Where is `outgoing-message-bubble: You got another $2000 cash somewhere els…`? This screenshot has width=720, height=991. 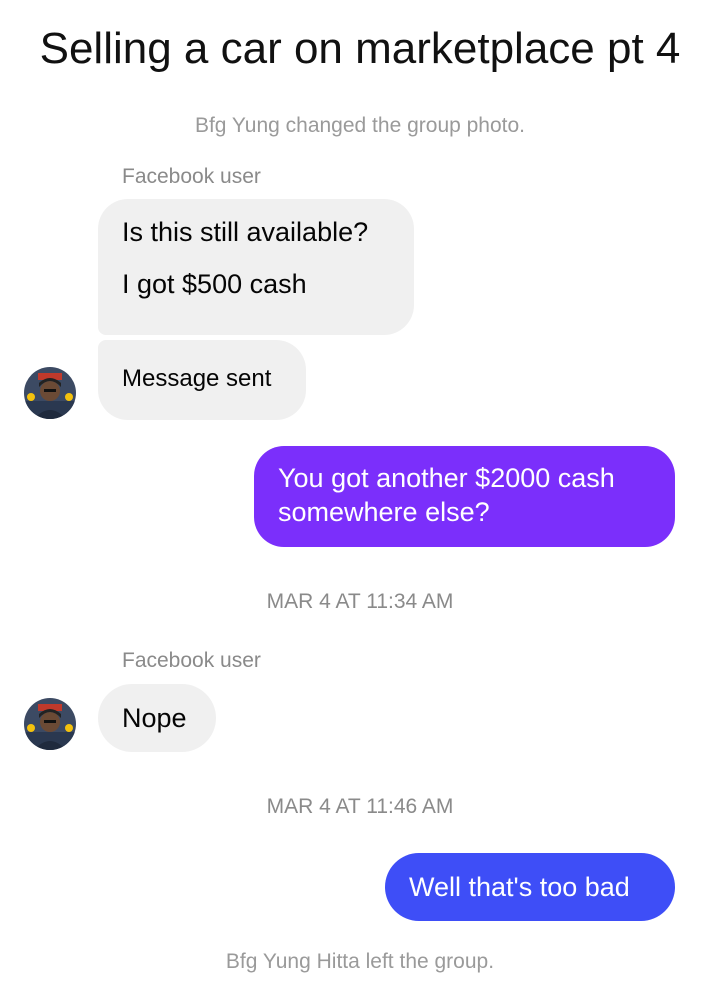 outgoing-message-bubble: You got another $2000 cash somewhere els… is located at coordinates (464, 496).